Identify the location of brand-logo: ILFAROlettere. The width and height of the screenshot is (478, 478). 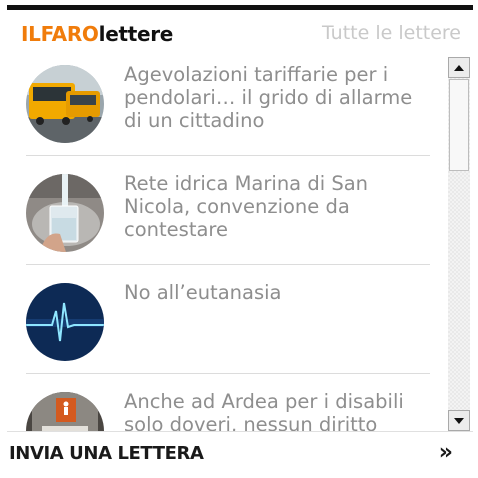
(97, 34).